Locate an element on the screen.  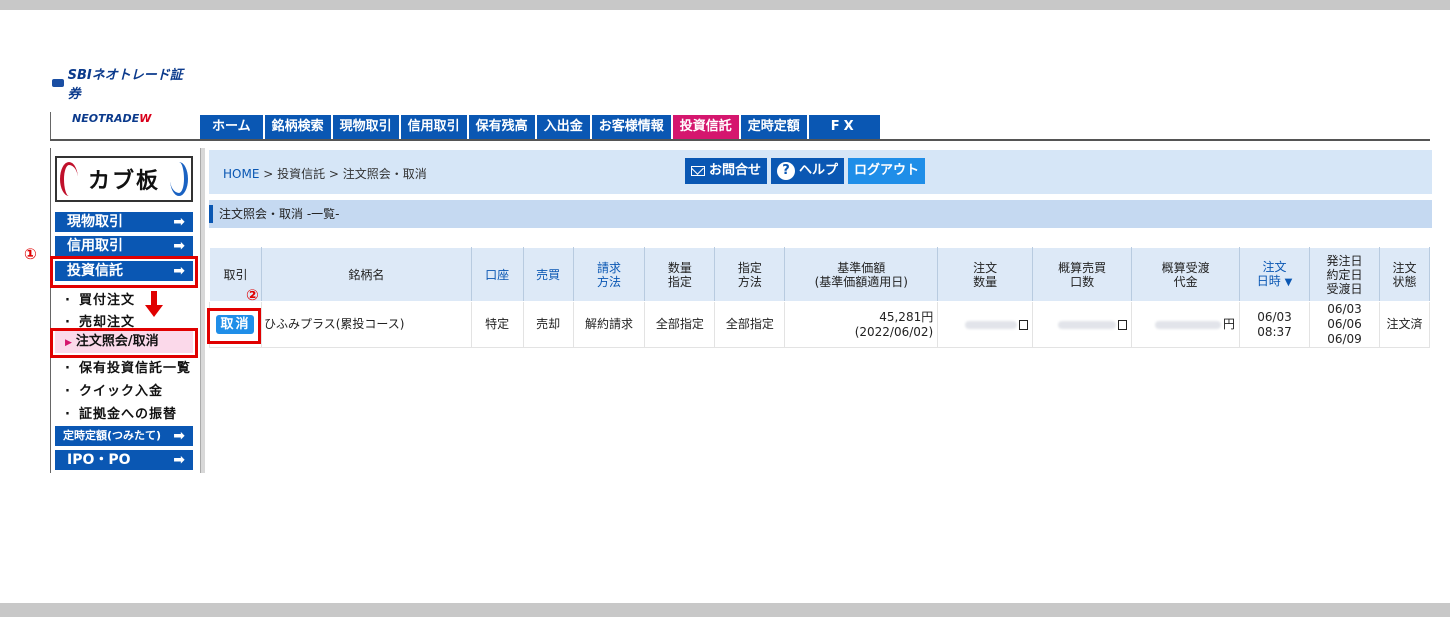
header-line: 方法 is located at coordinates (749, 281).